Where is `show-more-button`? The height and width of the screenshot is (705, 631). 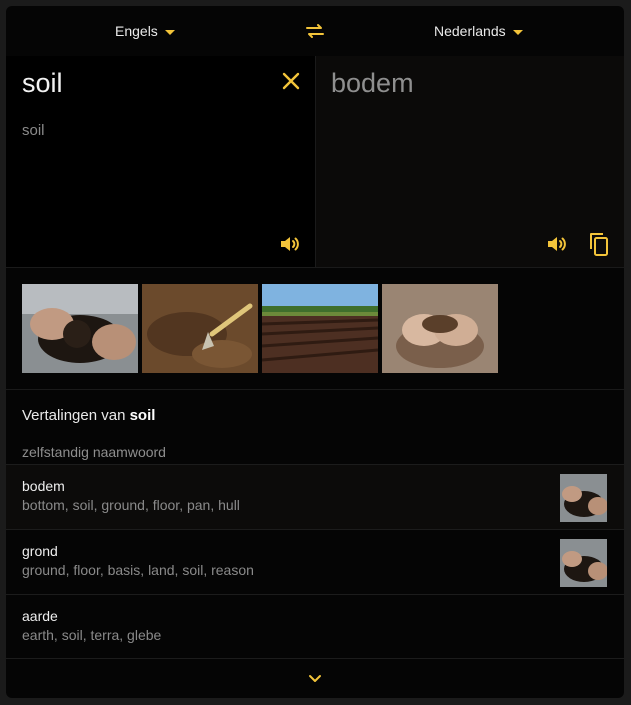 show-more-button is located at coordinates (315, 678).